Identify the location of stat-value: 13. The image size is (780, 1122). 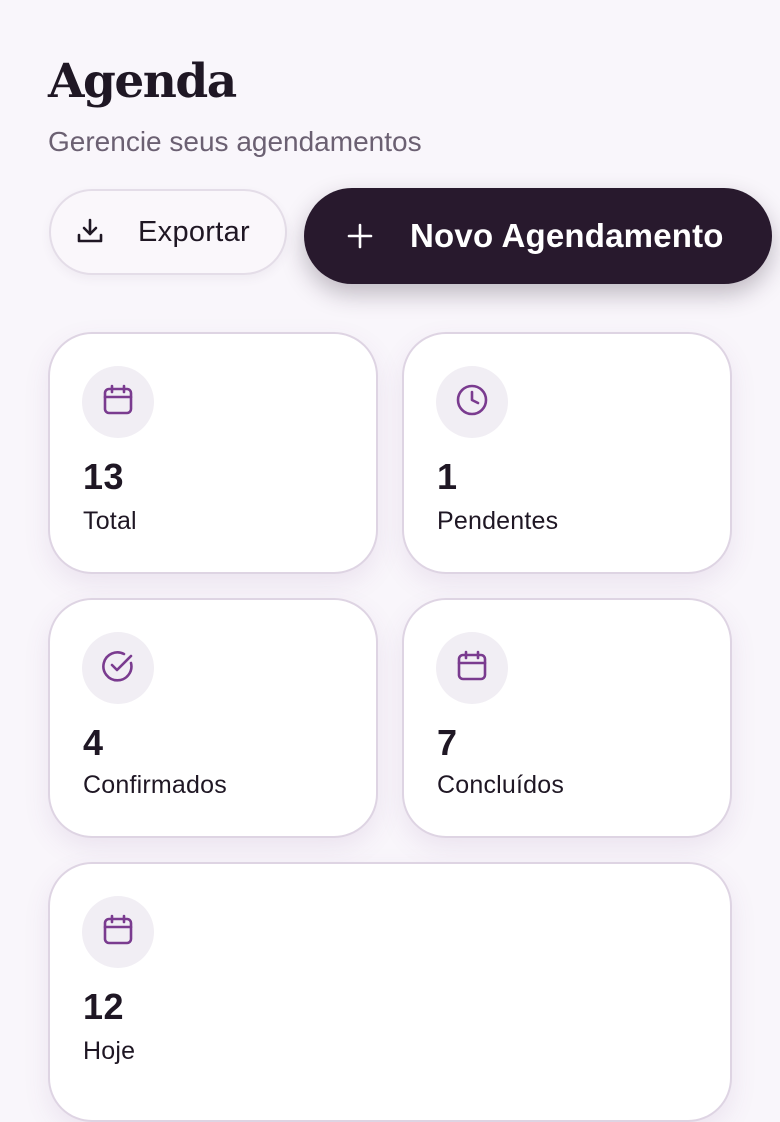
(104, 476).